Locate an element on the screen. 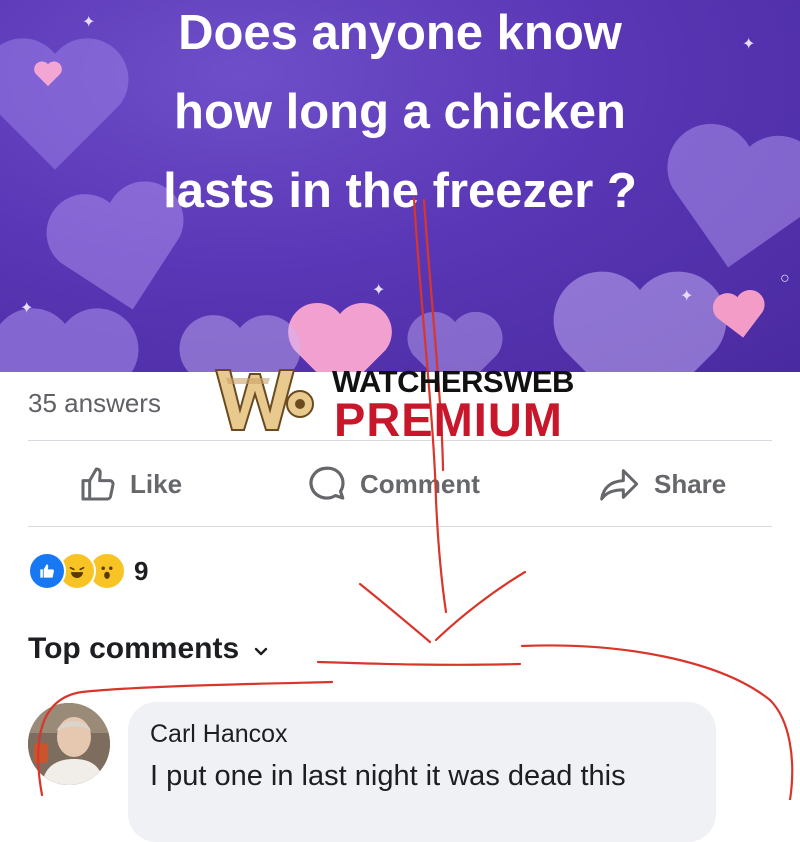 The width and height of the screenshot is (800, 842). share-button: Share is located at coordinates (662, 484).